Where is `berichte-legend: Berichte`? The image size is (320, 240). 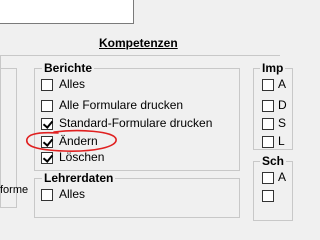 berichte-legend: Berichte is located at coordinates (68, 68).